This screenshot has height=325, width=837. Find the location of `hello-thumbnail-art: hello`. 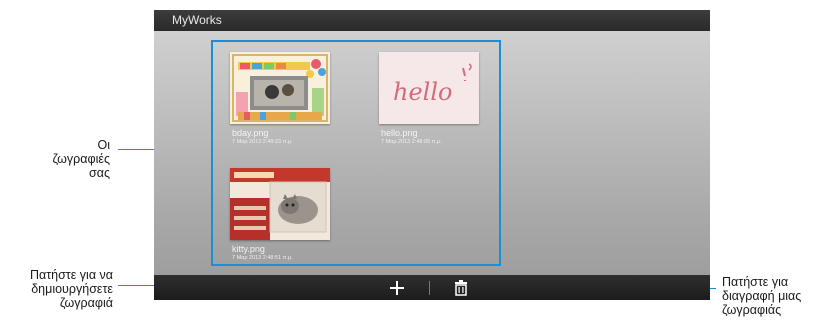

hello-thumbnail-art: hello is located at coordinates (429, 88).